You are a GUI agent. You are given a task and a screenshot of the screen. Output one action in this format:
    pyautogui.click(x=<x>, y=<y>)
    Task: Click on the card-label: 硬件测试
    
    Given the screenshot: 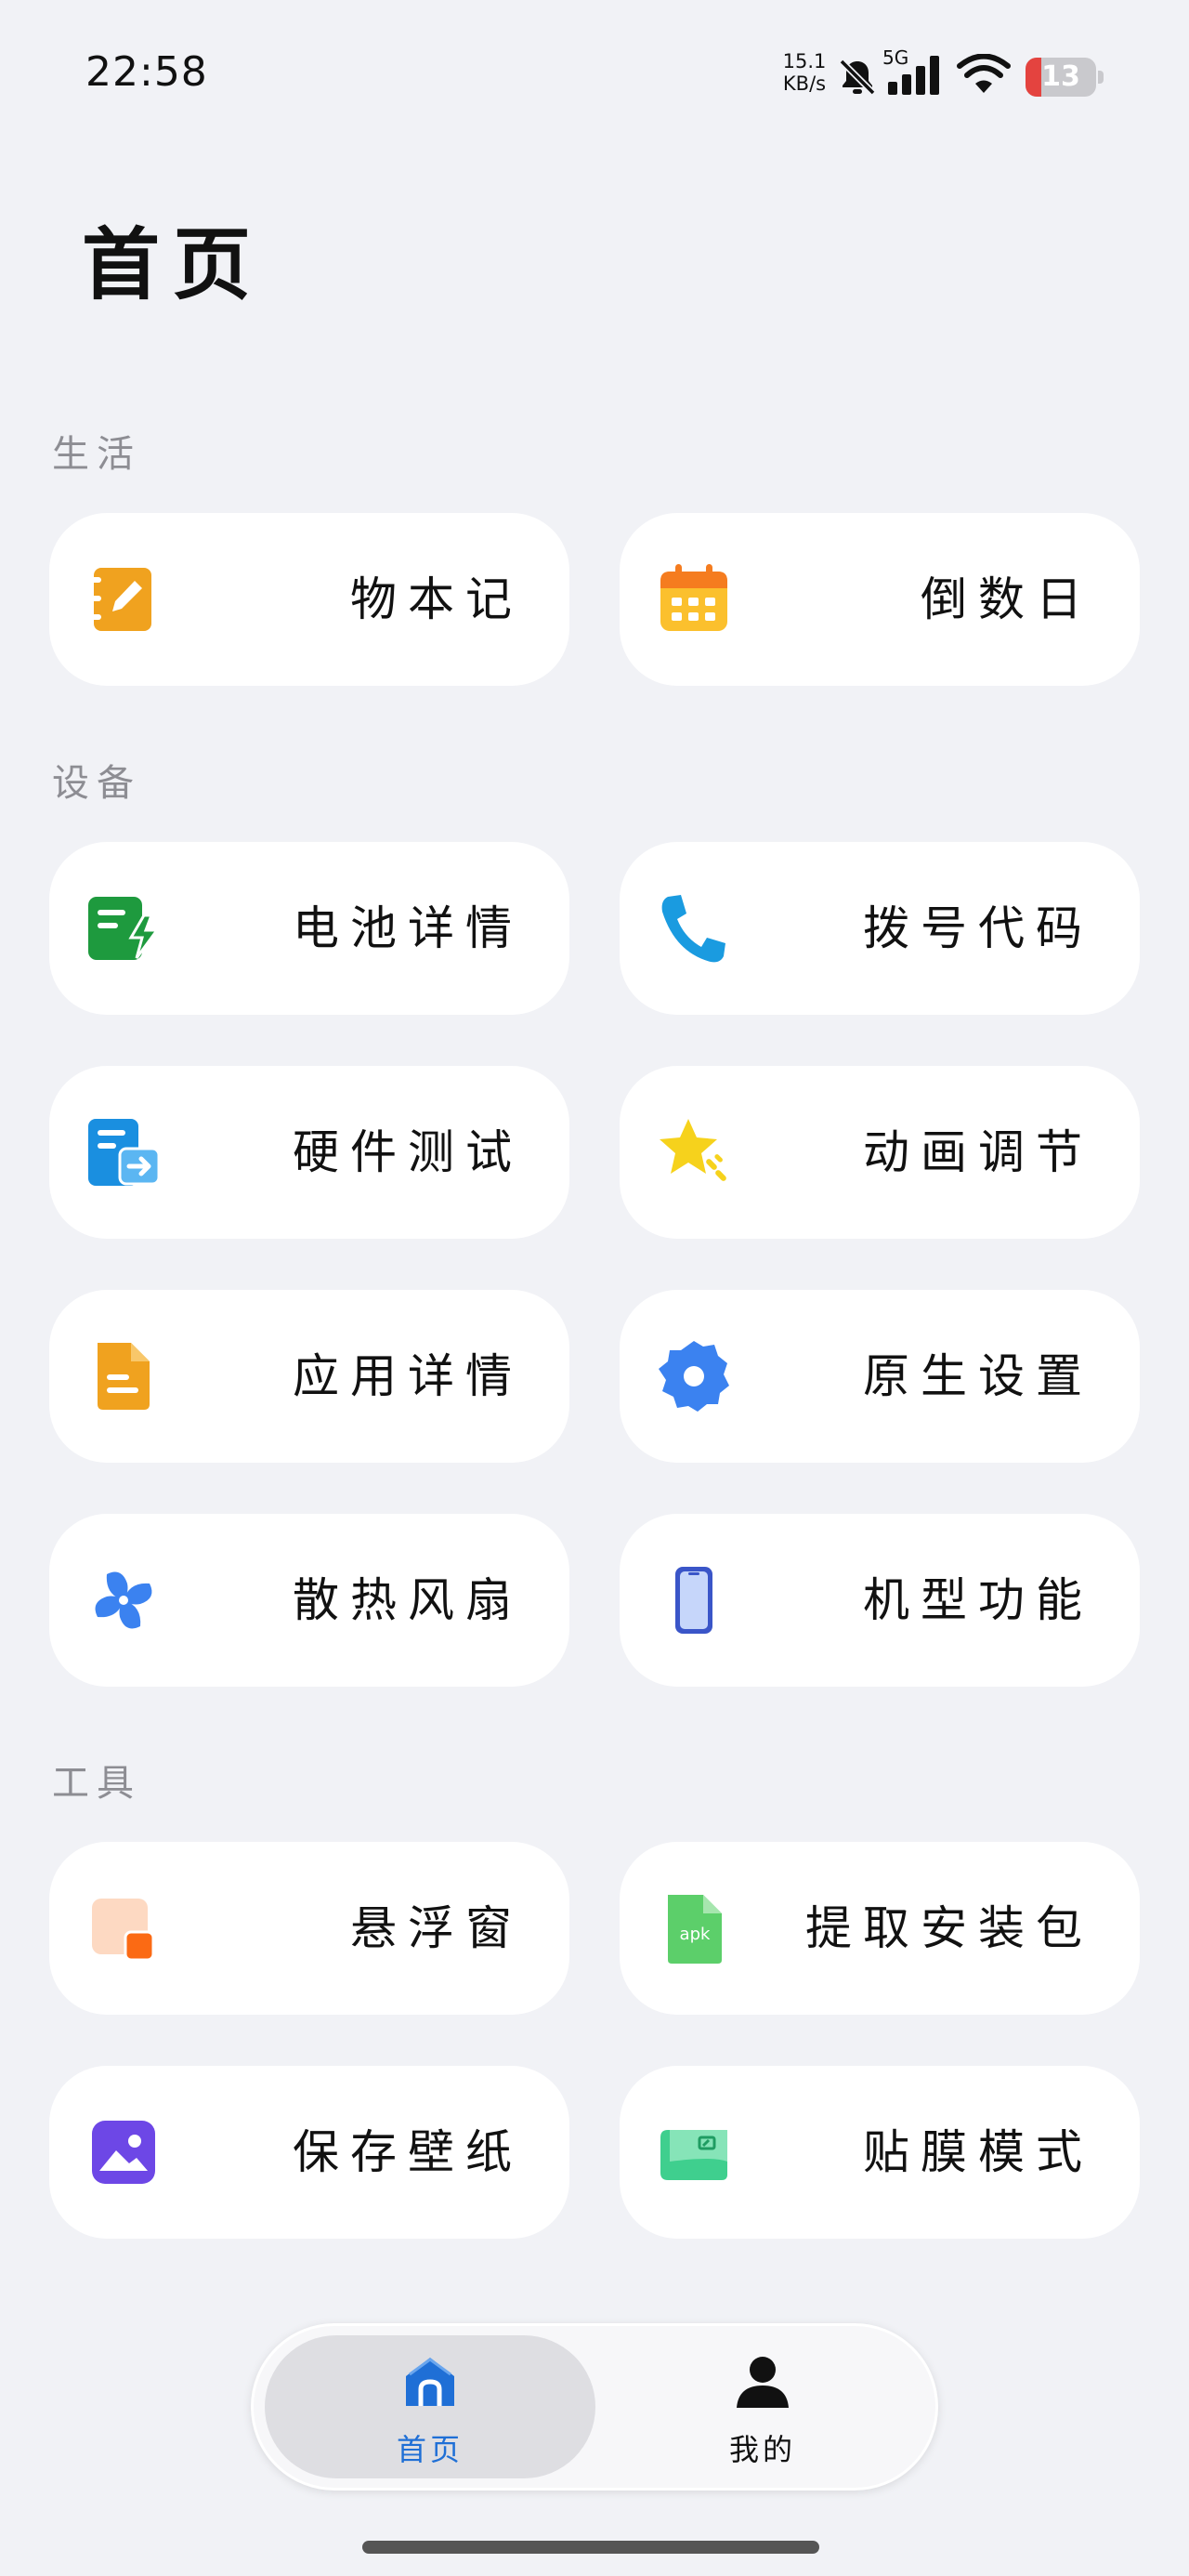 What is the action you would take?
    pyautogui.click(x=408, y=1152)
    